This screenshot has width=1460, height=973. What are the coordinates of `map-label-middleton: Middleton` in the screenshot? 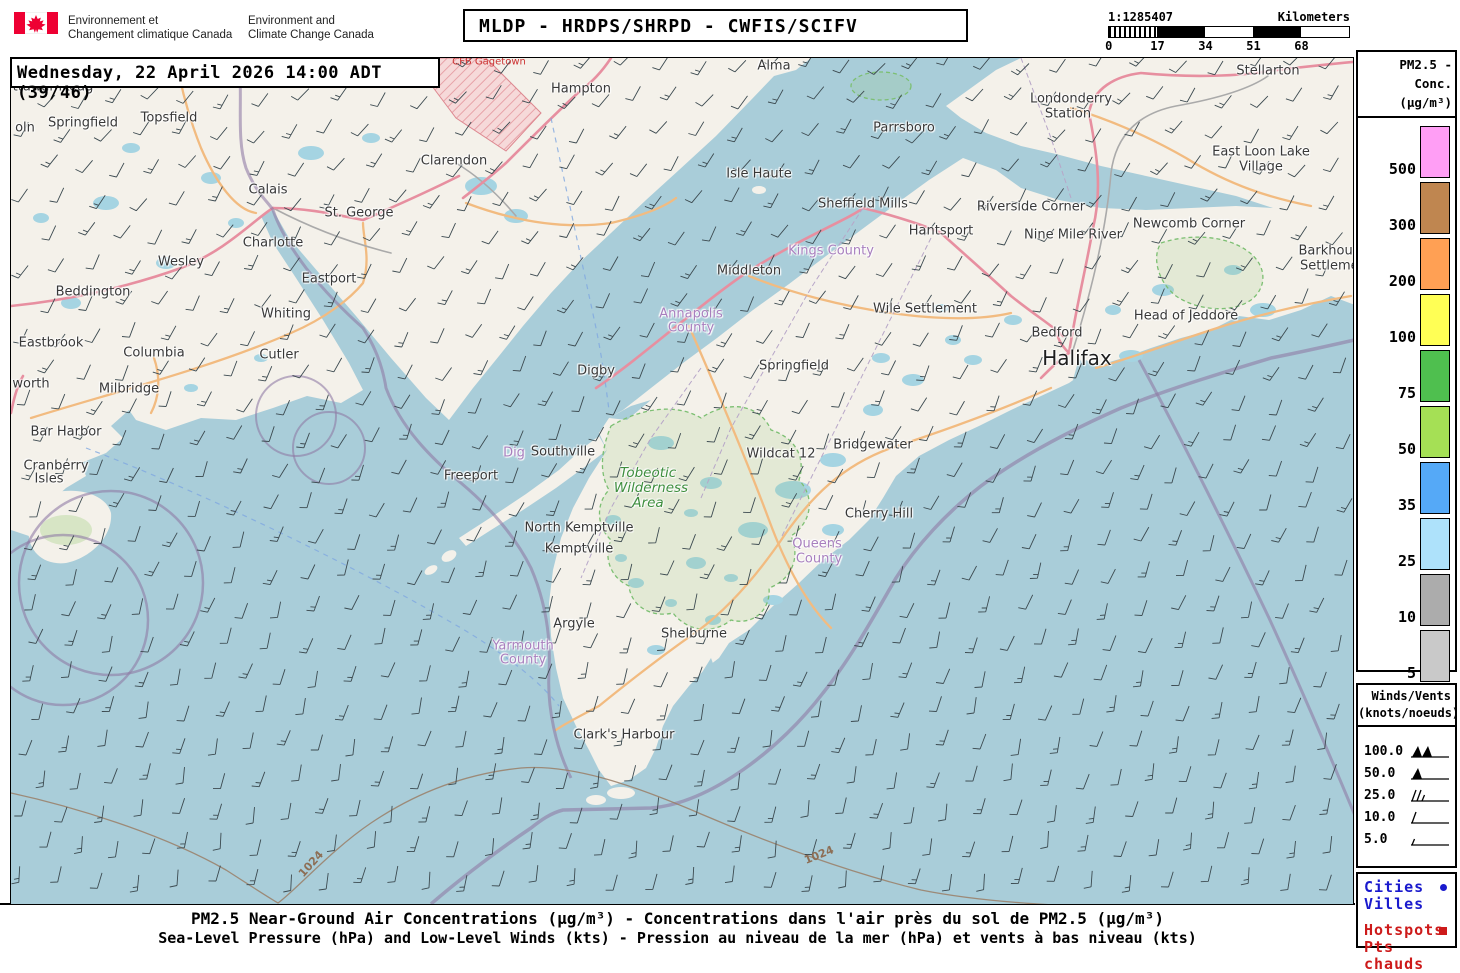 It's located at (749, 271).